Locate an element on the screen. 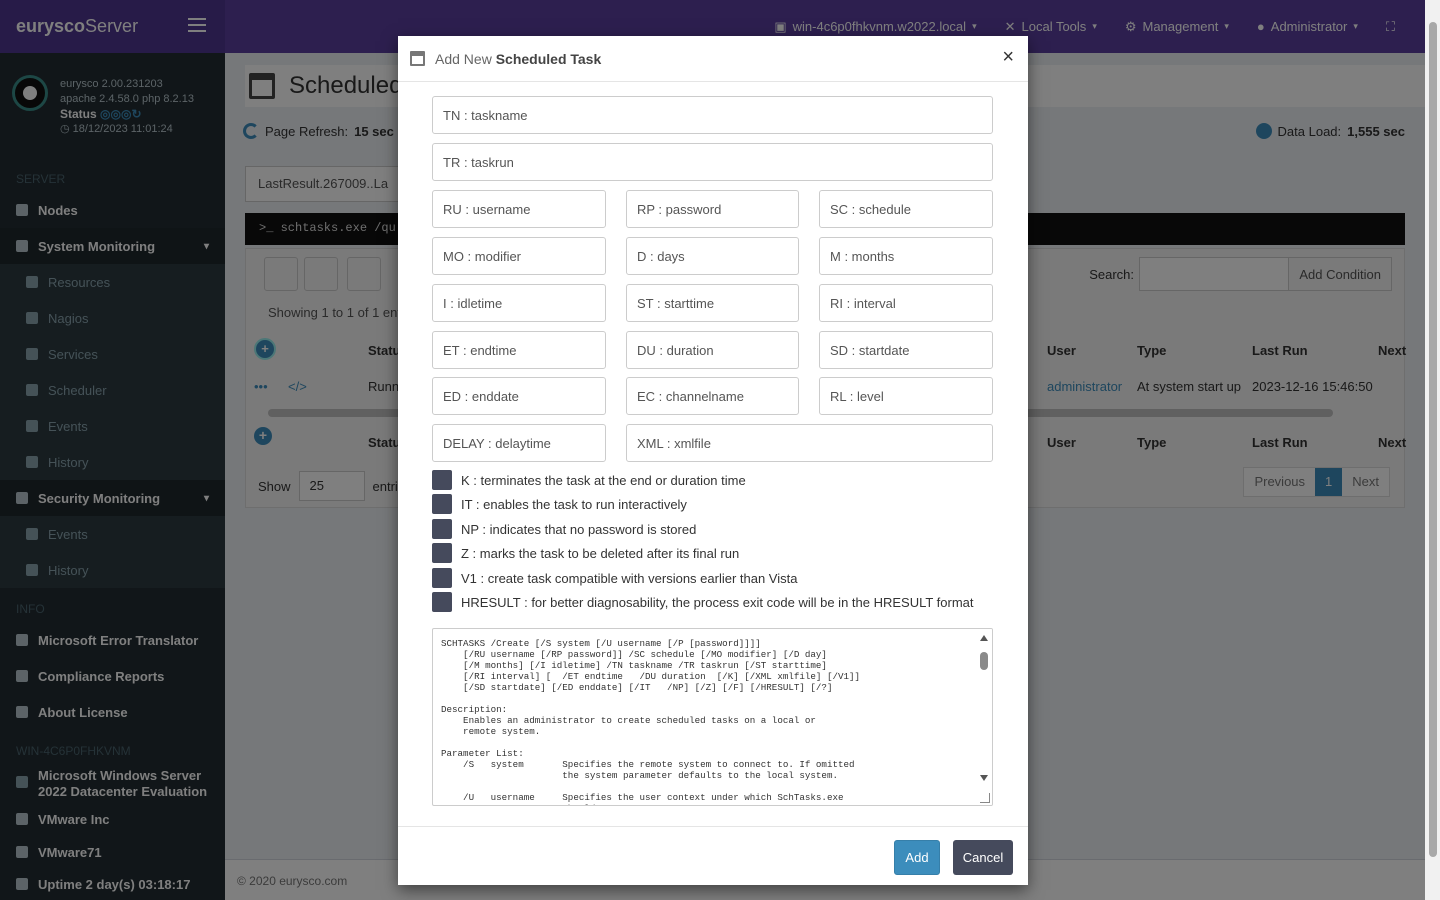 This screenshot has height=900, width=1440. interval-input is located at coordinates (906, 303).